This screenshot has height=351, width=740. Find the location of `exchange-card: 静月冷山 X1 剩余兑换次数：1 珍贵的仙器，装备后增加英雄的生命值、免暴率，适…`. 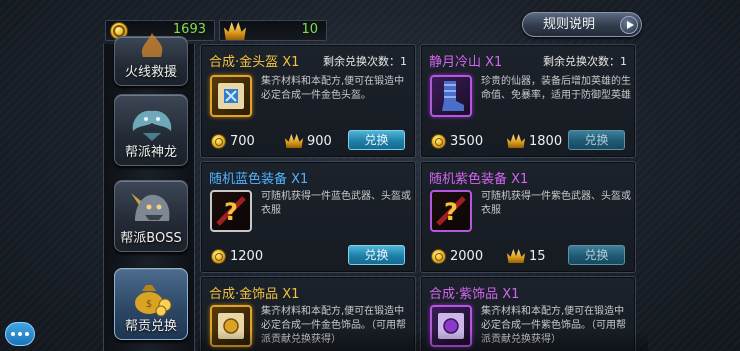

exchange-card: 静月冷山 X1 剩余兑换次数：1 珍贵的仙器，装备后增加英雄的生命值、免暴率，适… is located at coordinates (528, 101).